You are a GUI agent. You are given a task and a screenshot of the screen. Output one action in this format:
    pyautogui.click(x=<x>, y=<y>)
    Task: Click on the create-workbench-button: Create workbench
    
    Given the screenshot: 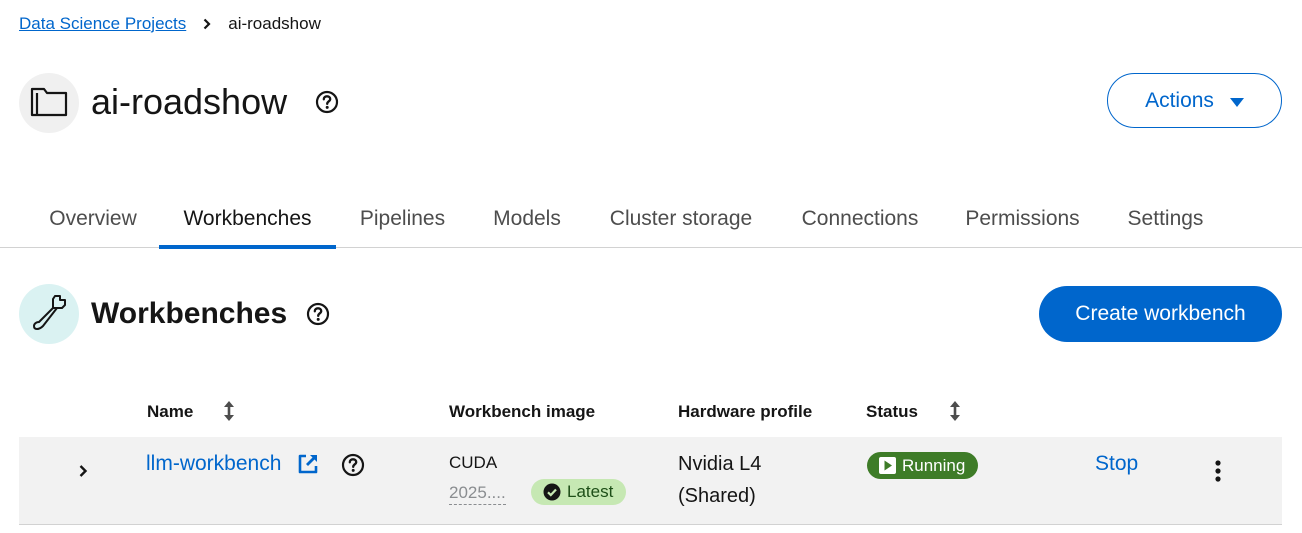 What is the action you would take?
    pyautogui.click(x=1160, y=314)
    